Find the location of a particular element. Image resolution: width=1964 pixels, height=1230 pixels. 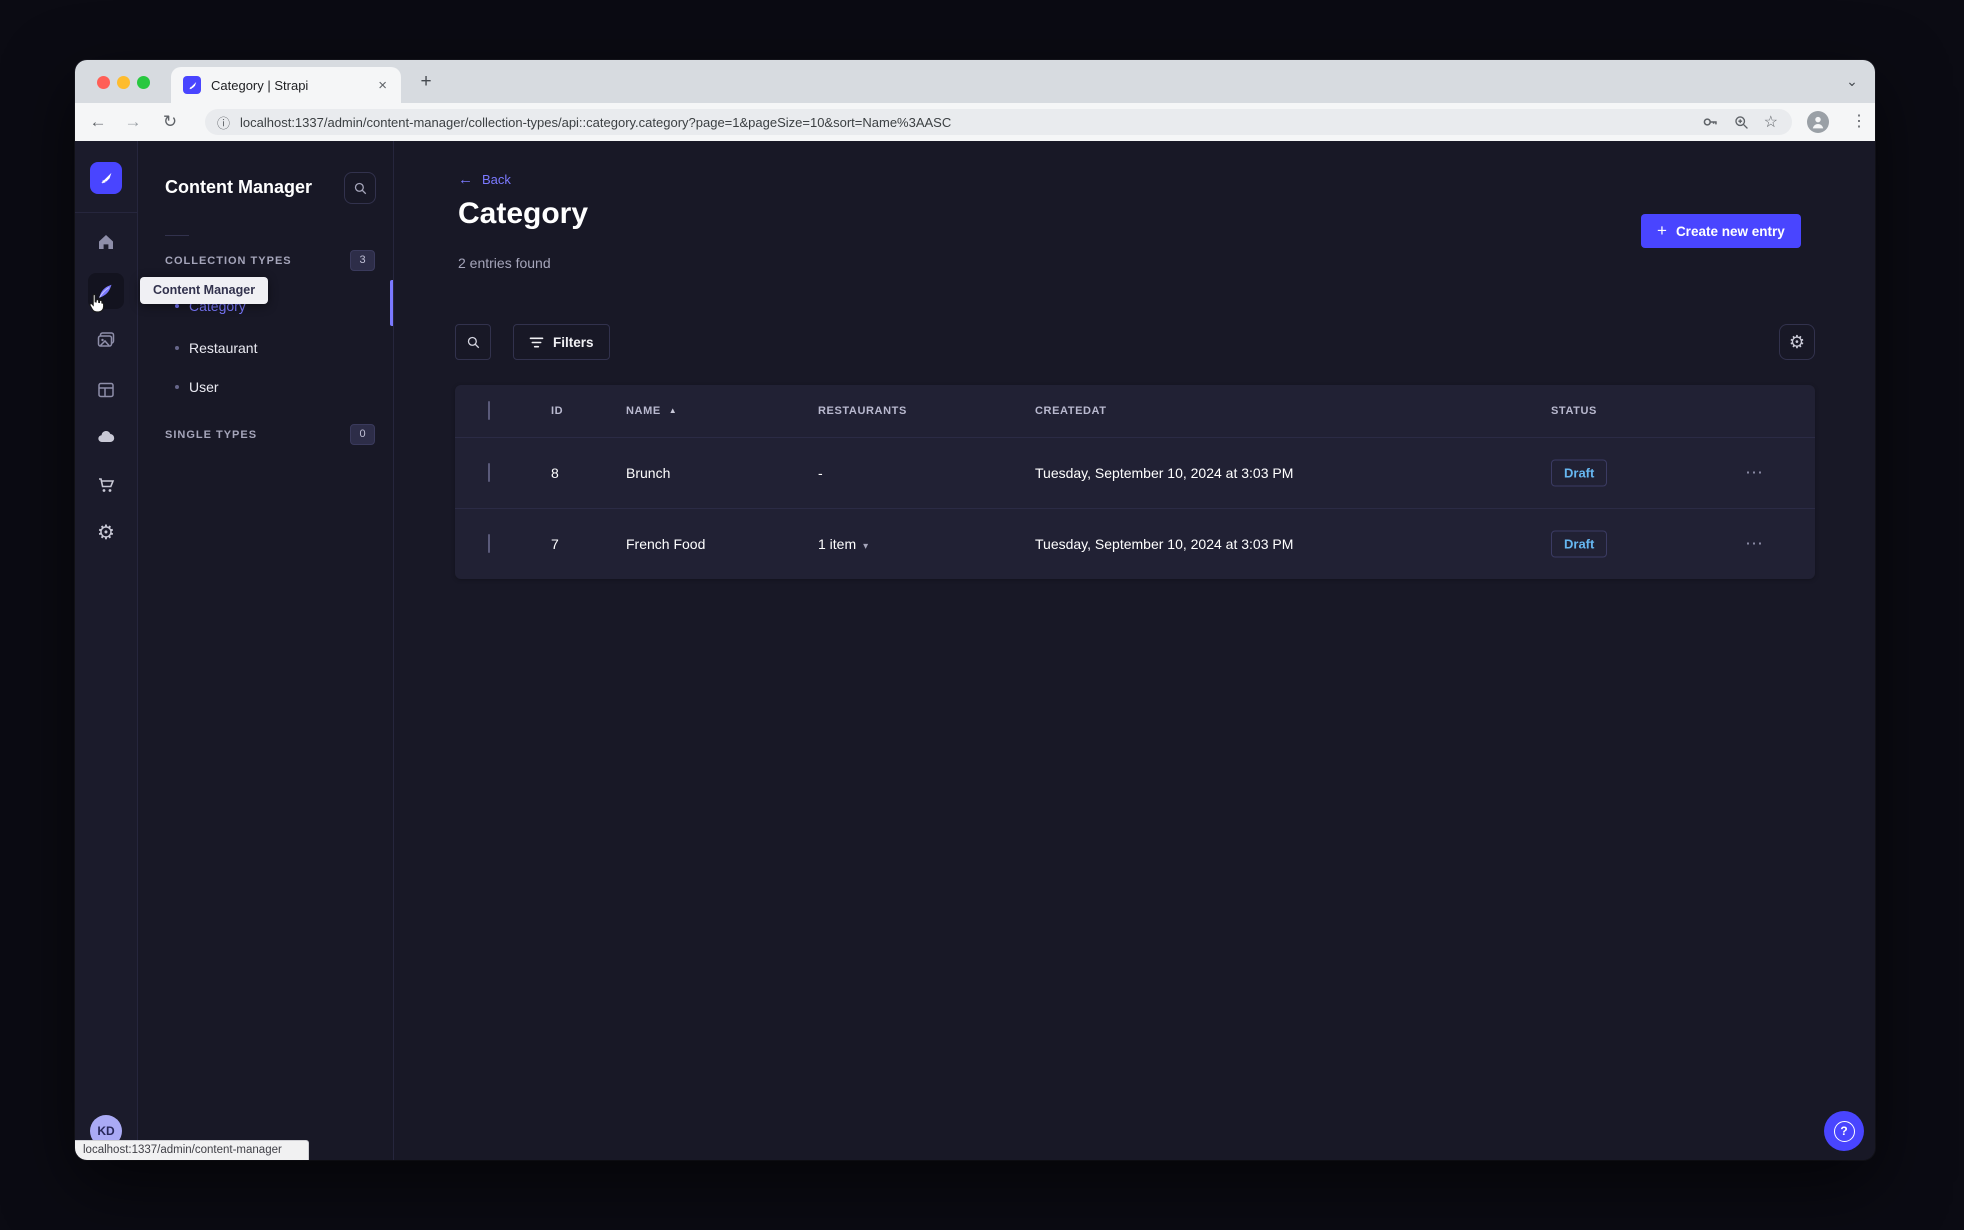

question-icon: ? is located at coordinates (1844, 1131).